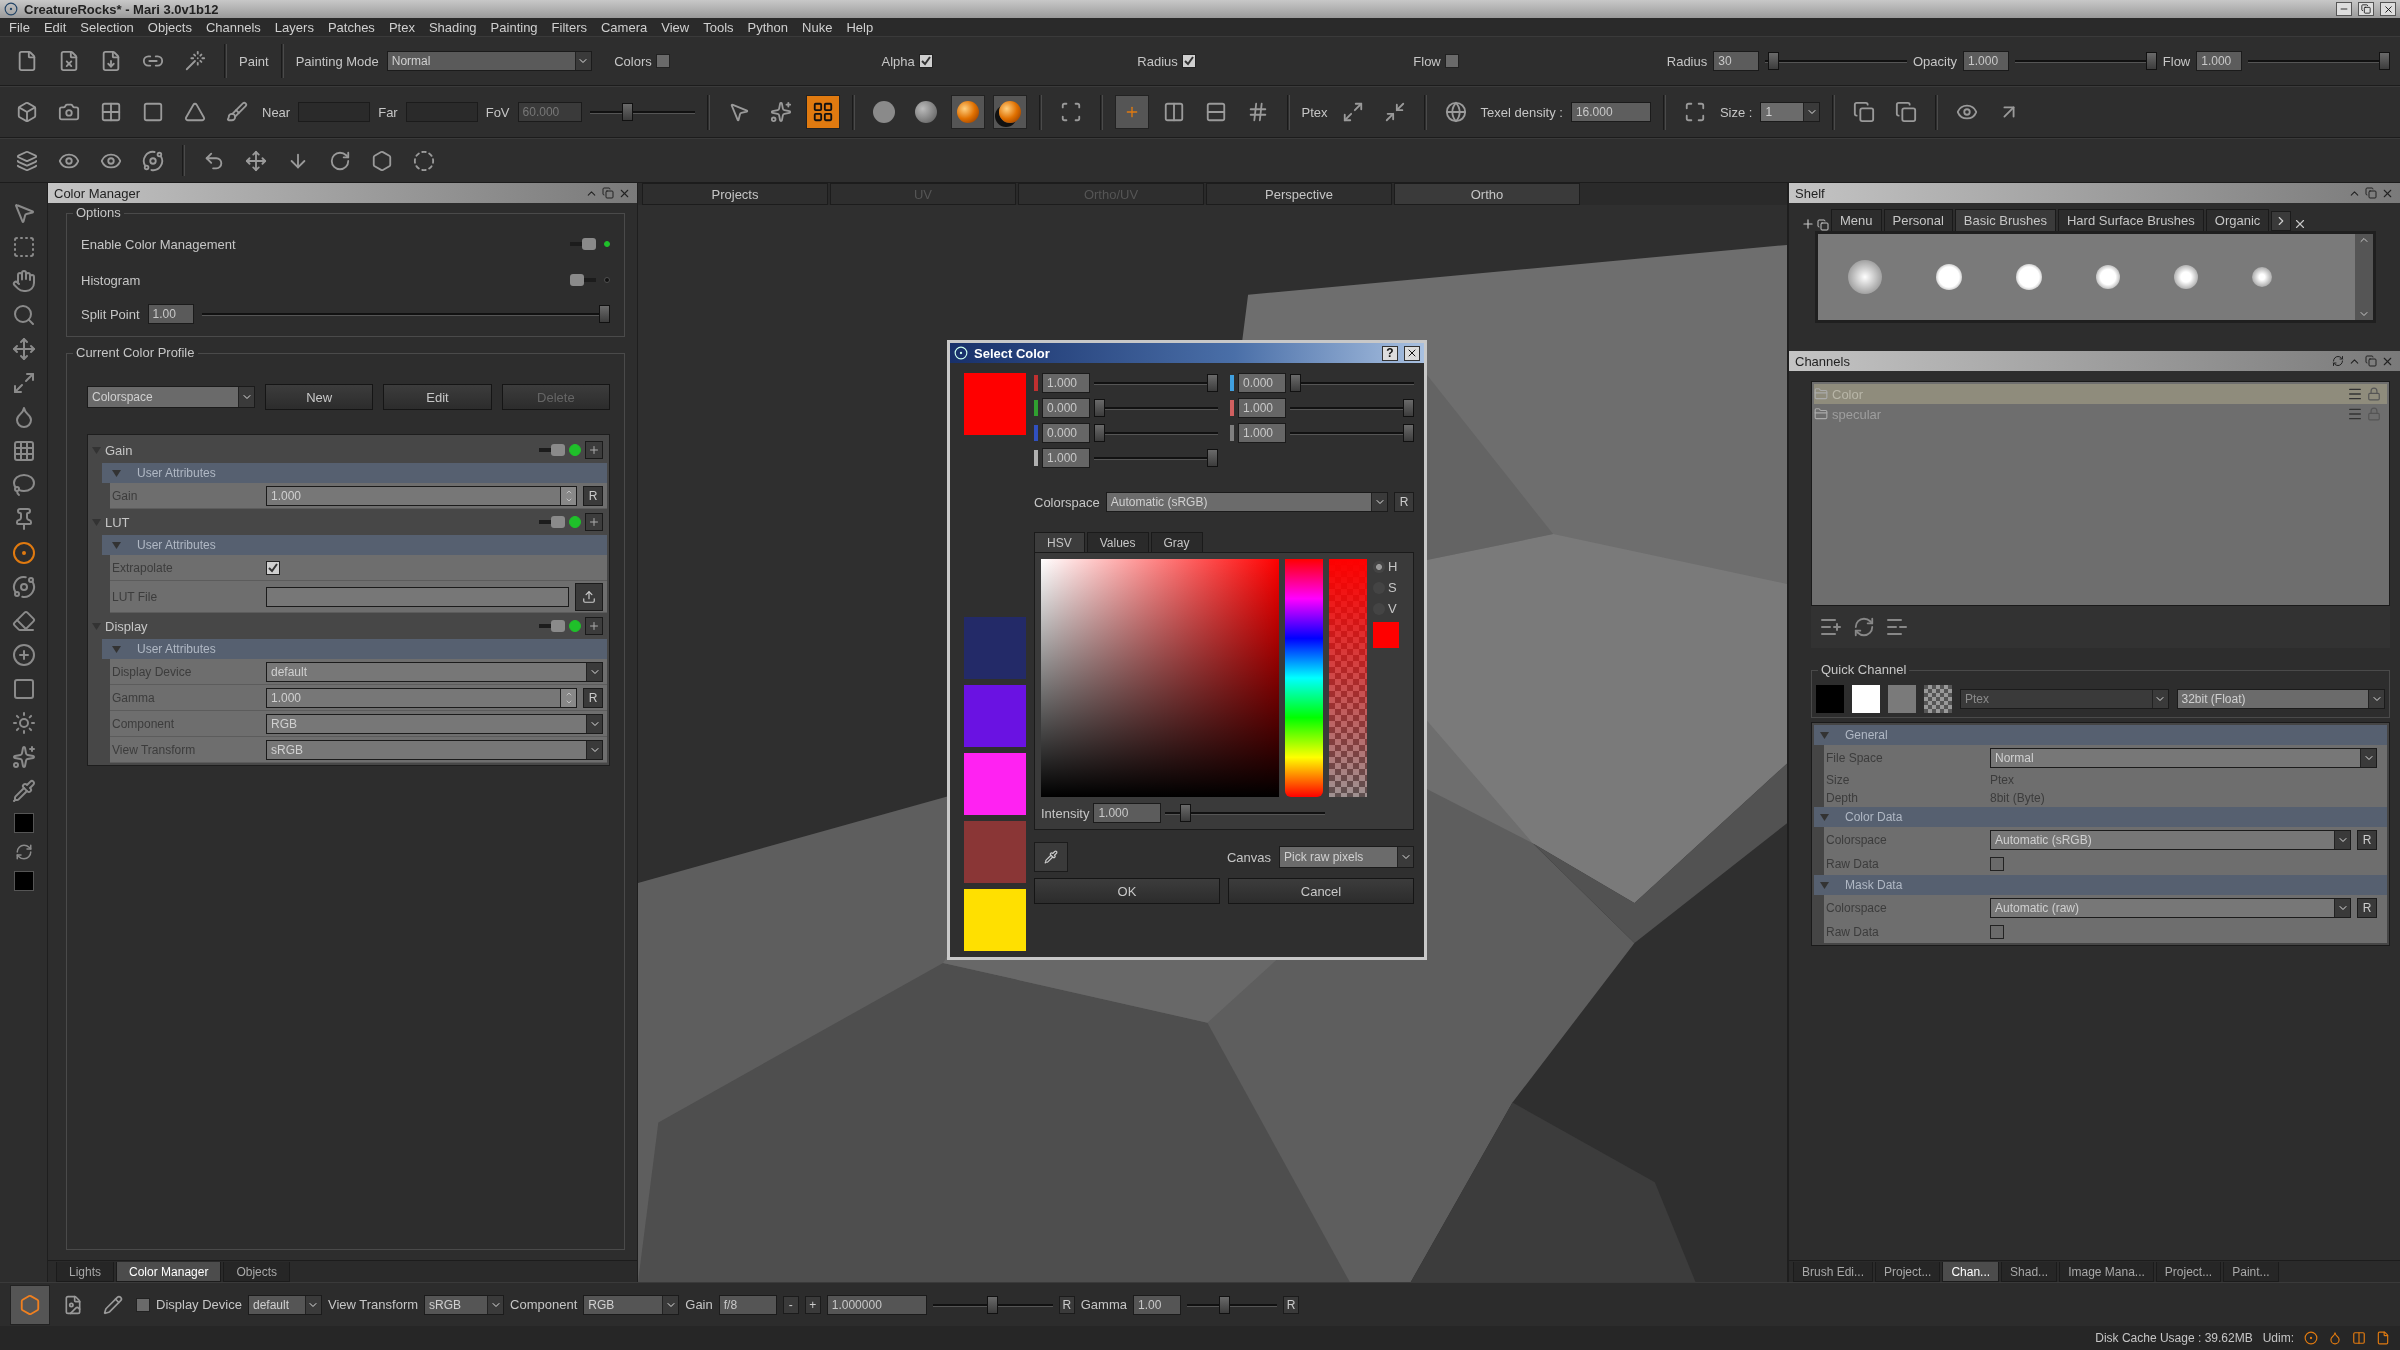 This screenshot has width=2400, height=1350. I want to click on menu-item: Edit, so click(55, 27).